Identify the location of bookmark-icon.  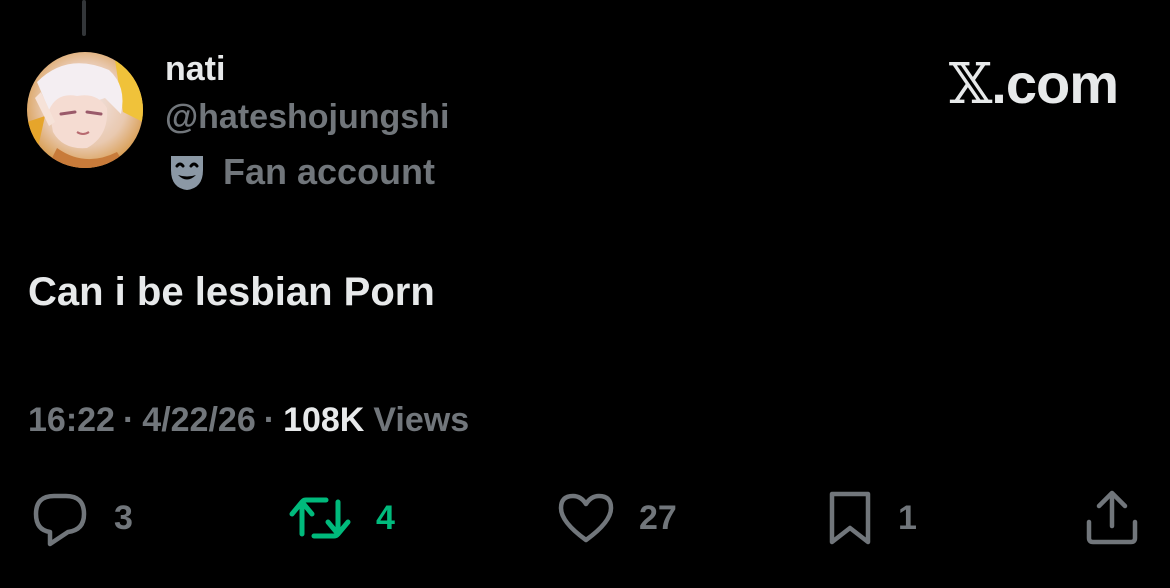
(850, 518).